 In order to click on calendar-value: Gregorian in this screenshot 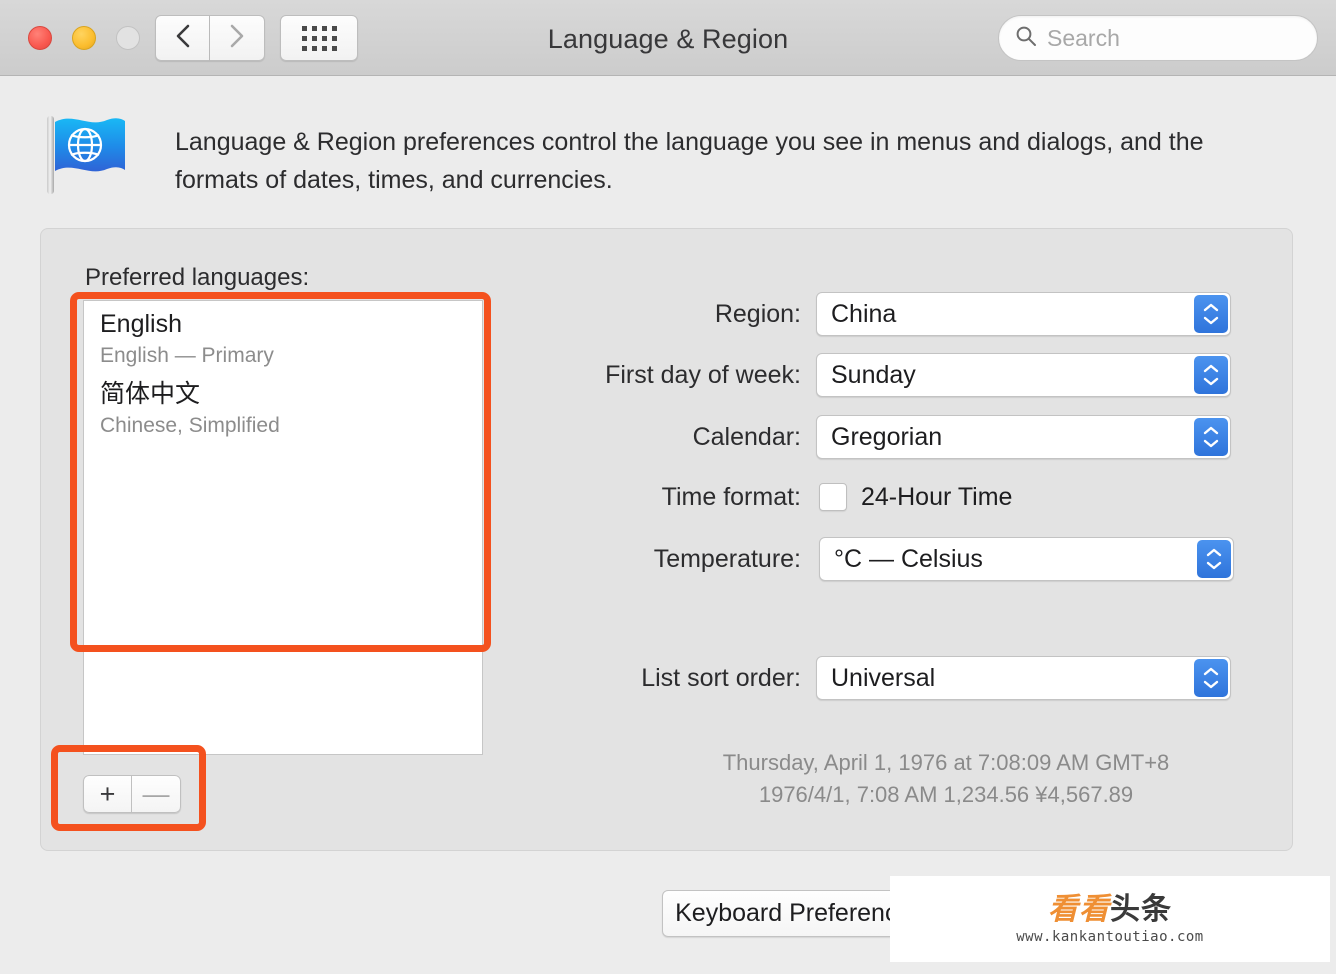, I will do `click(887, 436)`.